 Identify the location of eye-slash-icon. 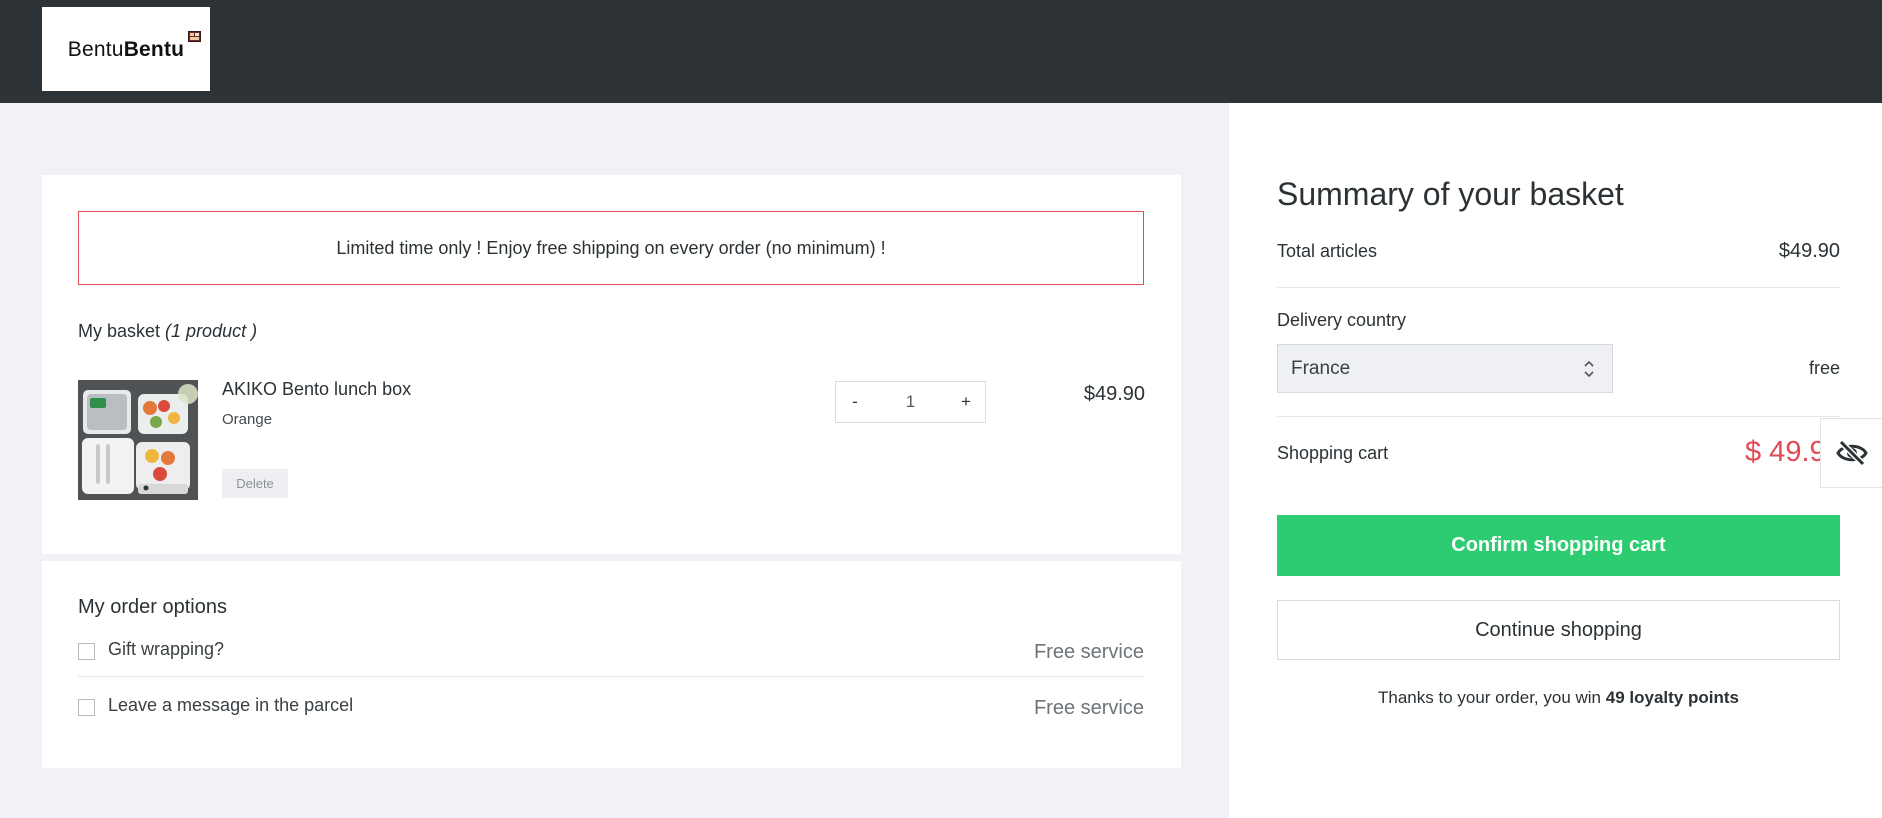
(1851, 453).